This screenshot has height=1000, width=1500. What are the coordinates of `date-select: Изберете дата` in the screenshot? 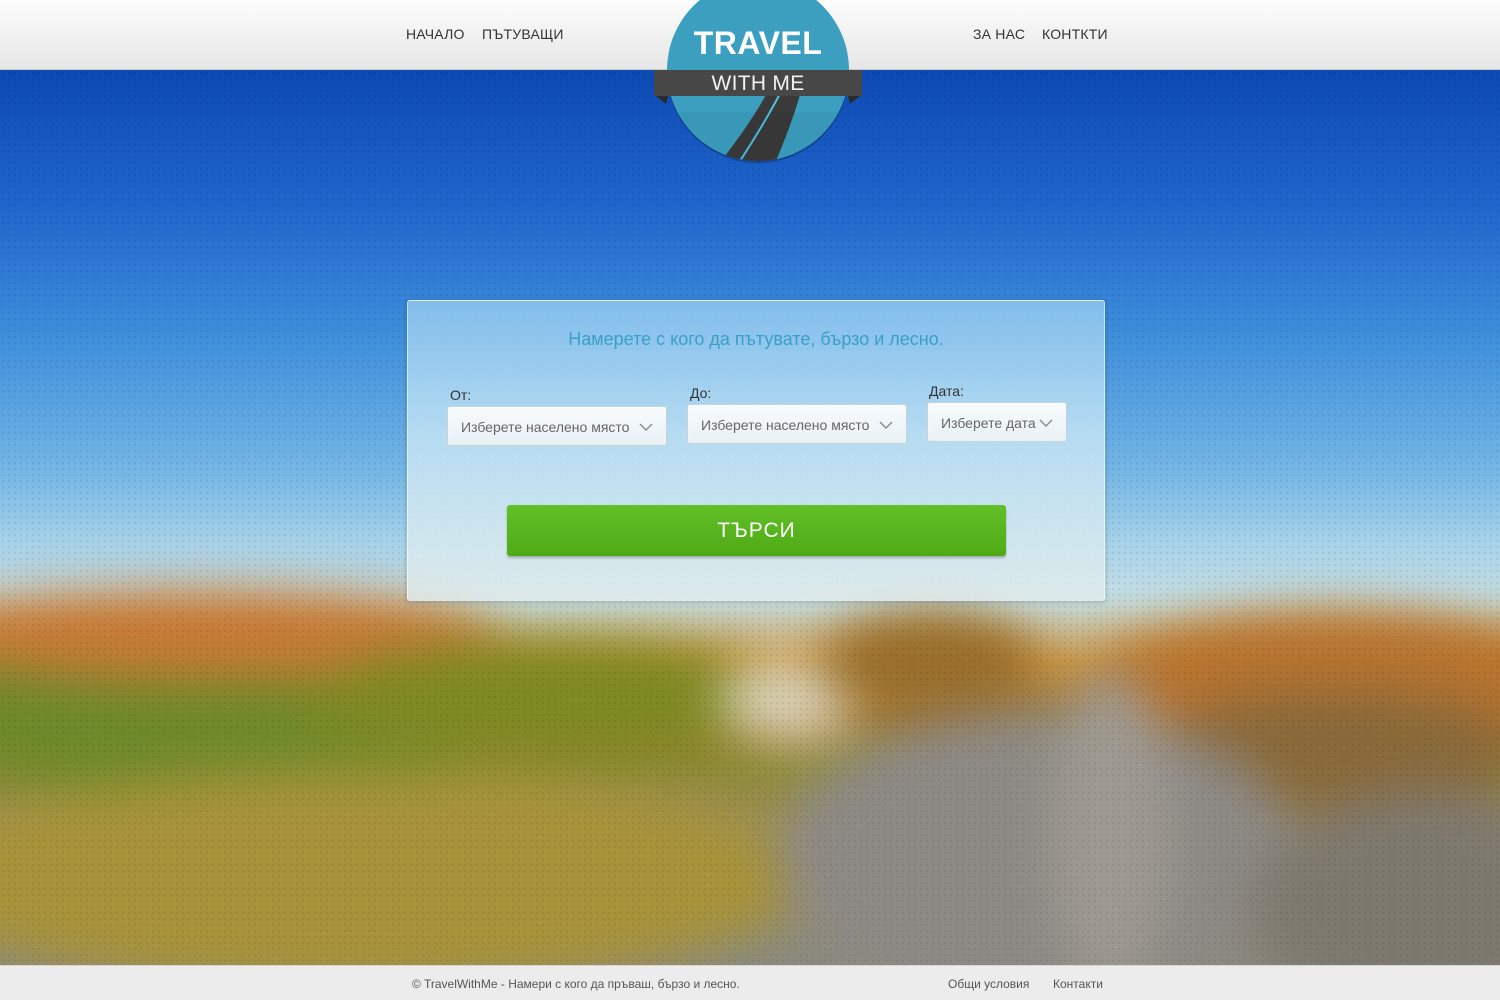 It's located at (997, 422).